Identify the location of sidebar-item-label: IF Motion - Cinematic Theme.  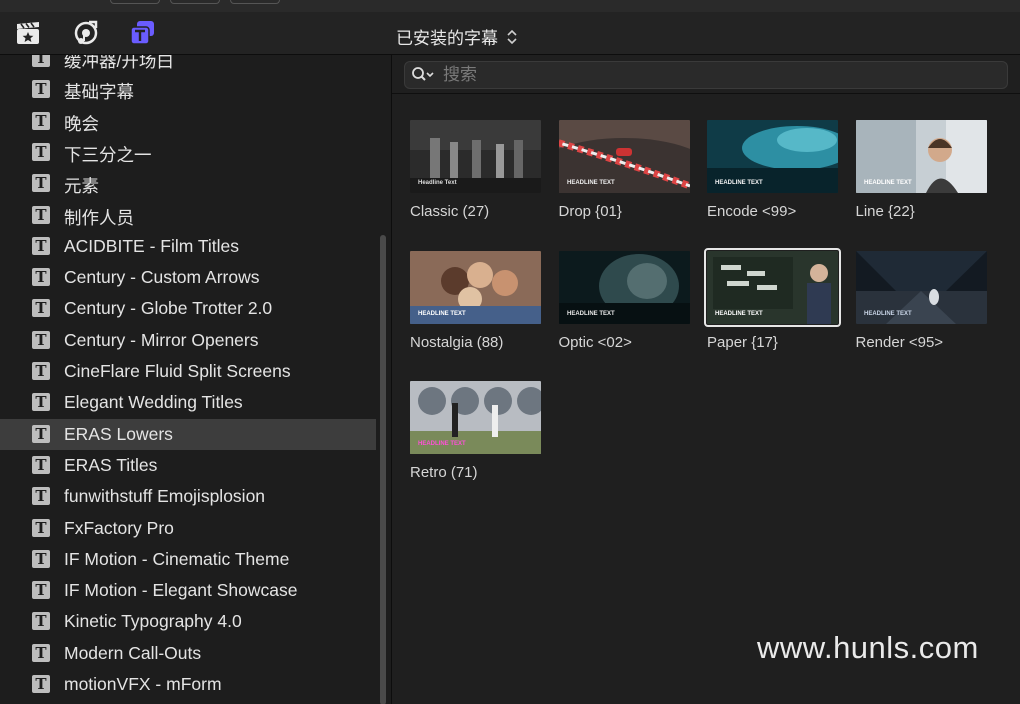
(177, 558).